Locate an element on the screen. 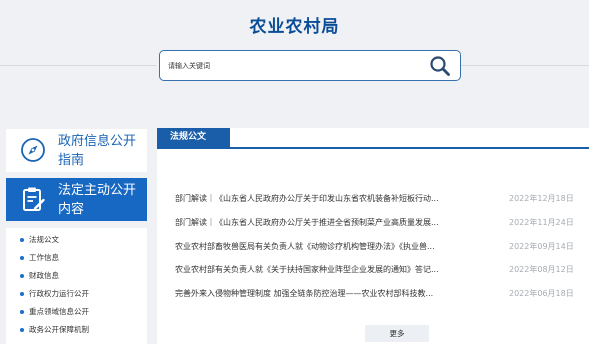  sub-menu-item-admin-power: 行政权力运行公开 is located at coordinates (76, 294).